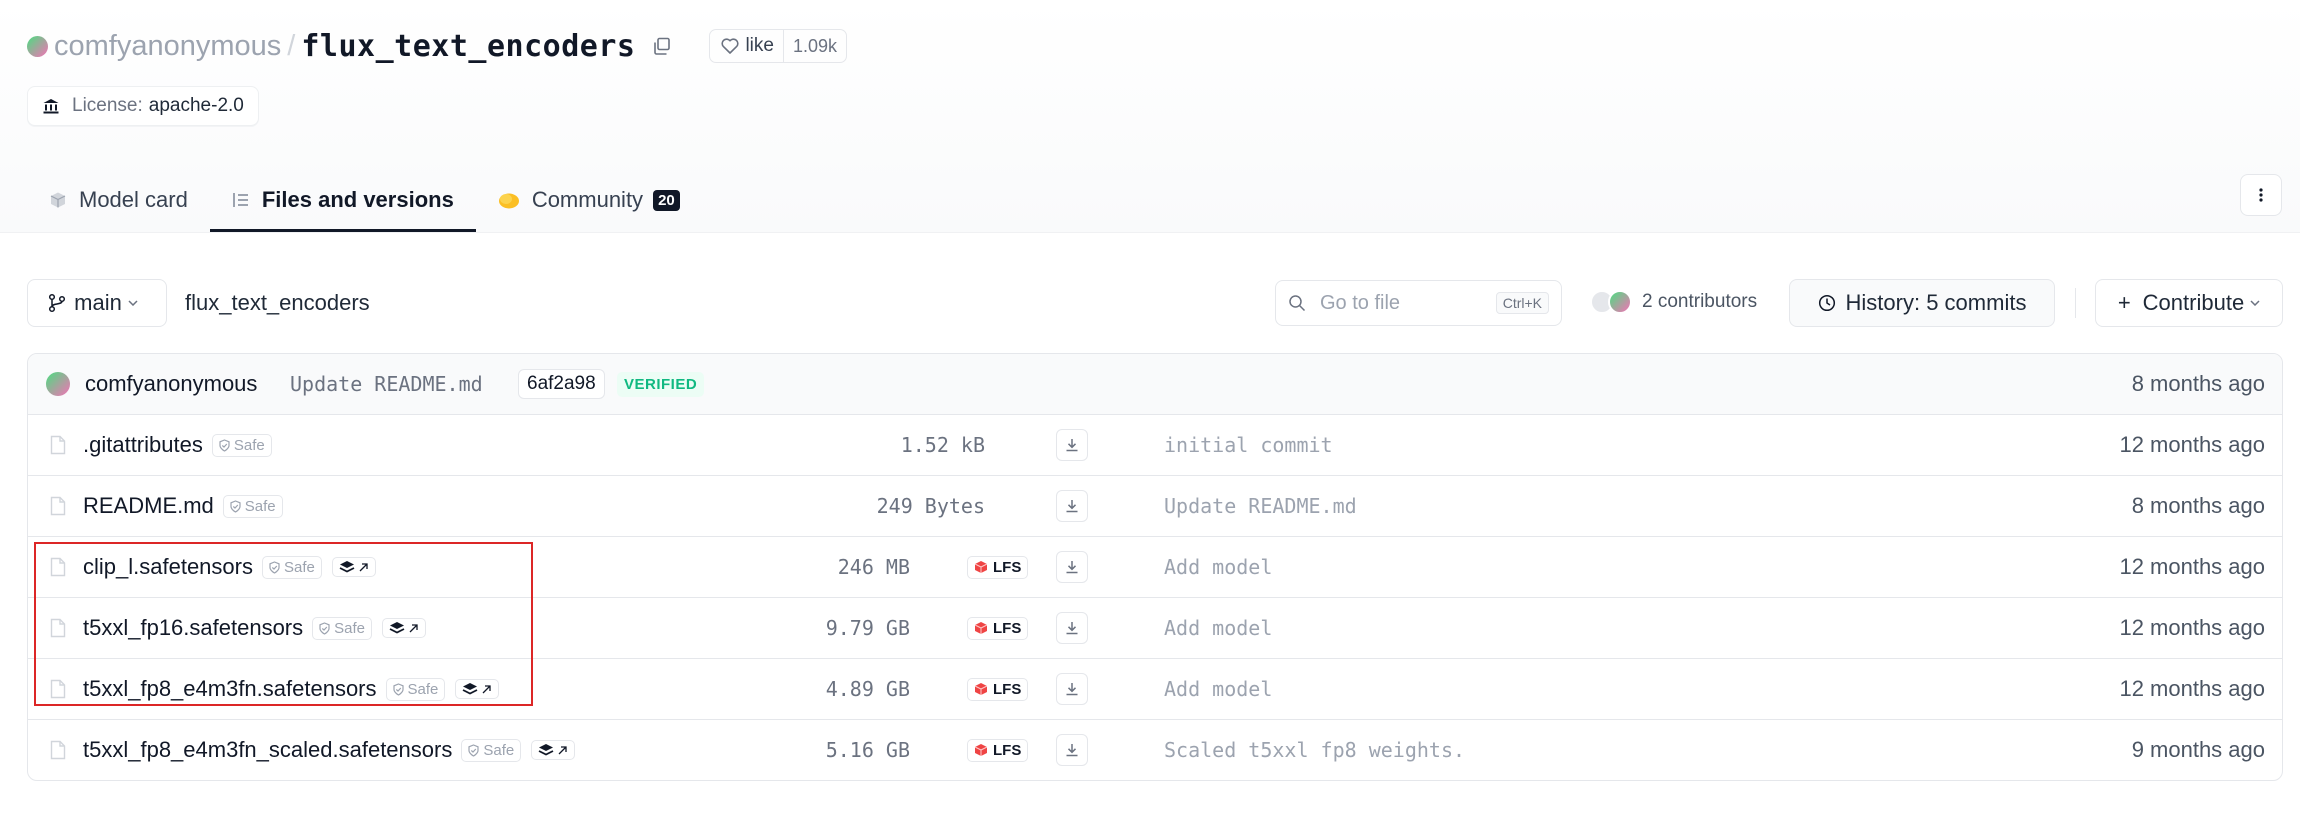 Image resolution: width=2300 pixels, height=827 pixels. I want to click on contributor-avatars, so click(1612, 302).